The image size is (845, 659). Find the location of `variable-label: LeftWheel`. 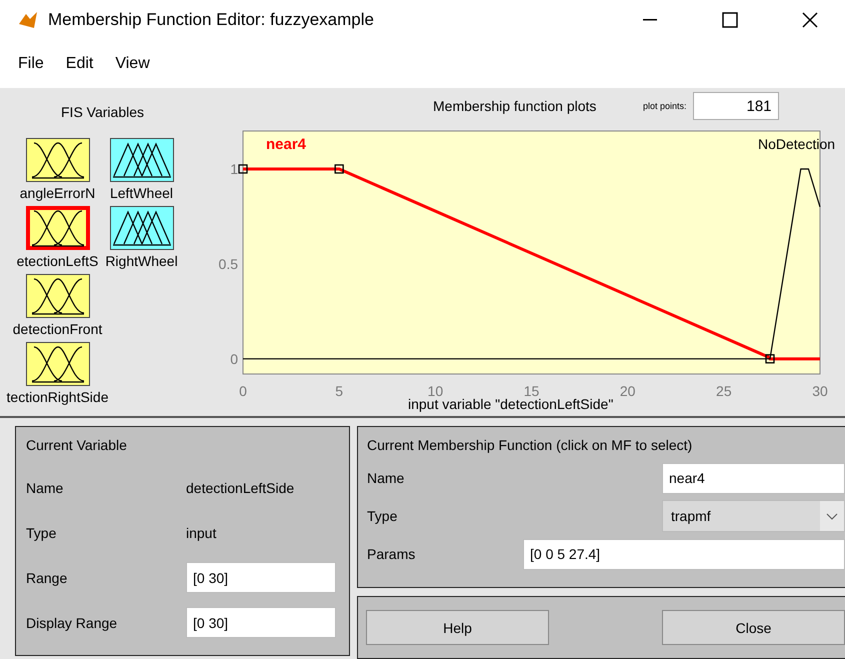

variable-label: LeftWheel is located at coordinates (142, 193).